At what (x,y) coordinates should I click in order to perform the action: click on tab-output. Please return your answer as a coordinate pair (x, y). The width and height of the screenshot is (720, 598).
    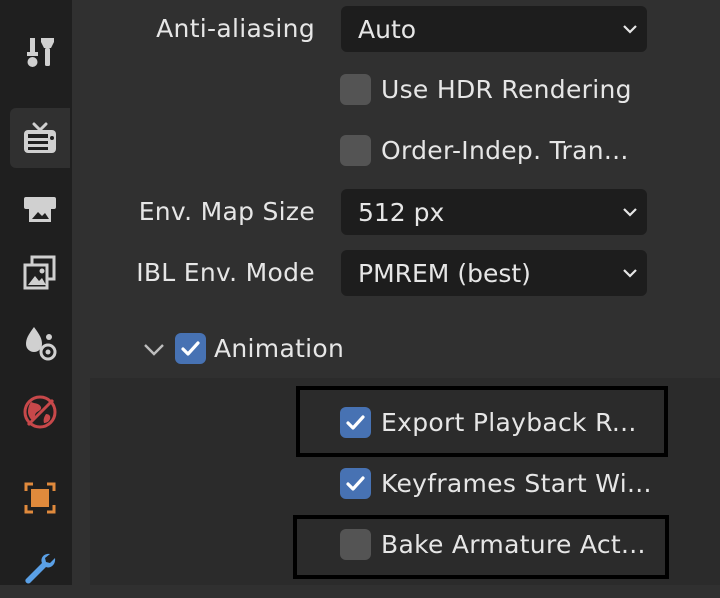
    Looking at the image, I should click on (40, 208).